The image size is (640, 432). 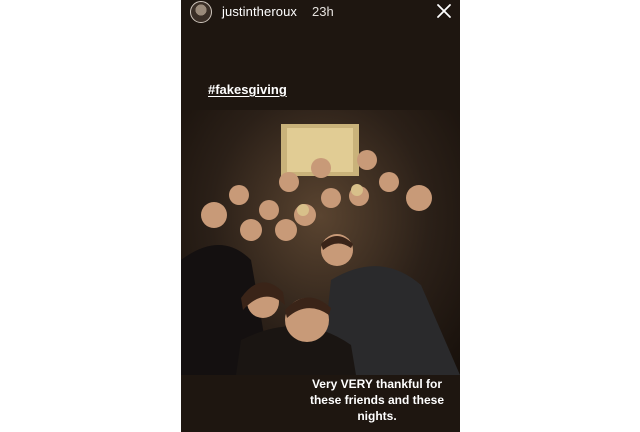 What do you see at coordinates (259, 11) in the screenshot?
I see `username: justintheroux` at bounding box center [259, 11].